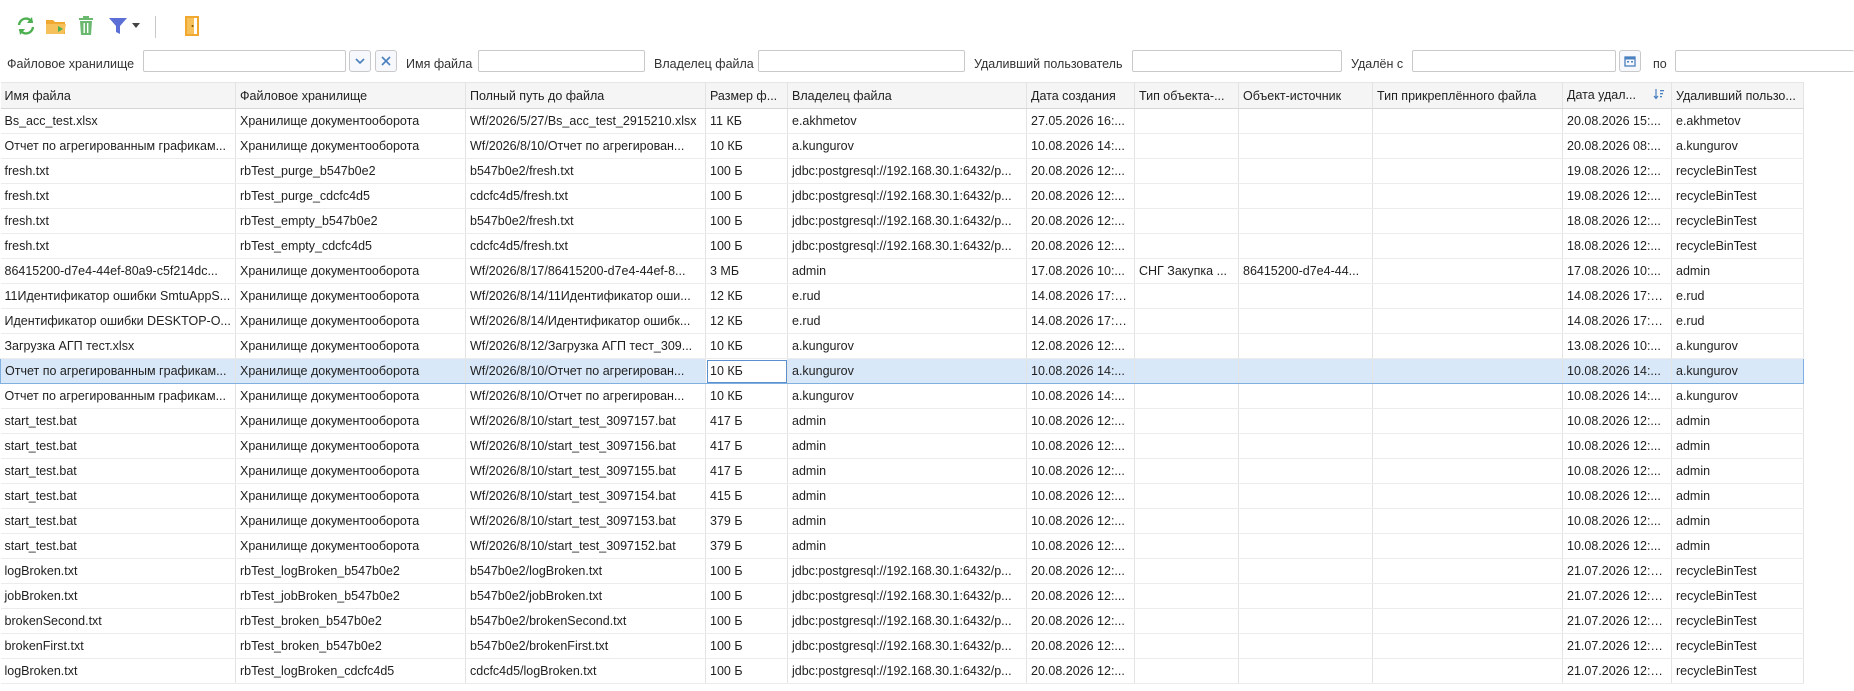 Image resolution: width=1854 pixels, height=691 pixels. Describe the element at coordinates (746, 146) in the screenshot. I see `cell-size: 10 КБ` at that location.